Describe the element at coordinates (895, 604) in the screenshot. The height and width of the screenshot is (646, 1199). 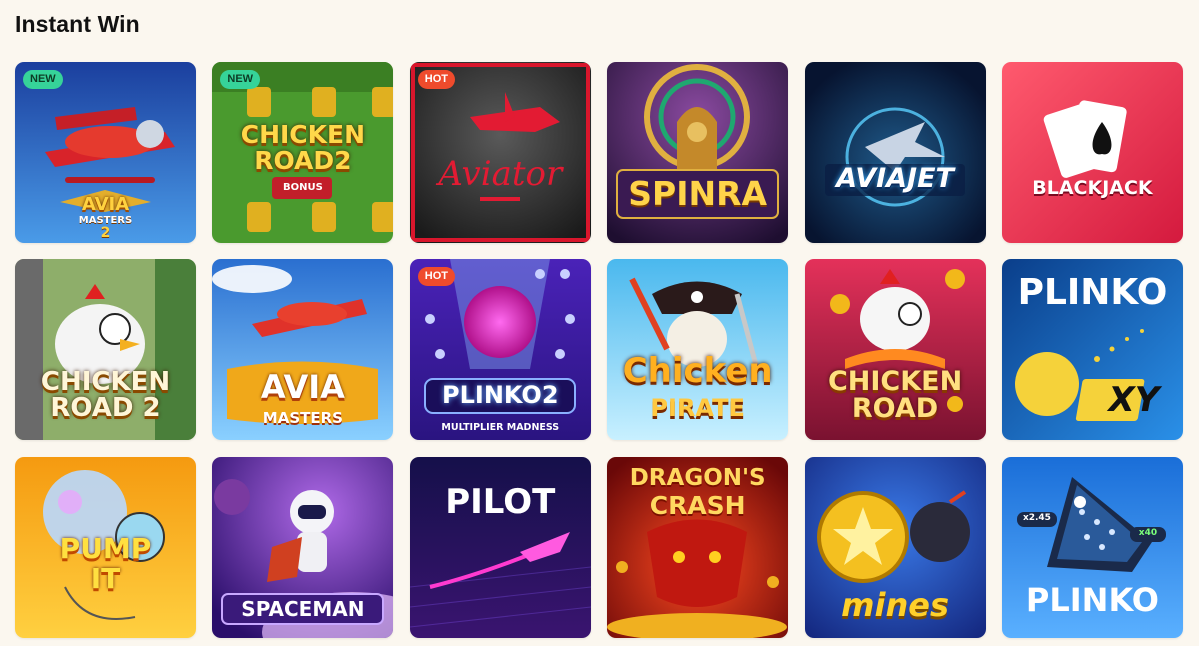
I see `game-title: mines` at that location.